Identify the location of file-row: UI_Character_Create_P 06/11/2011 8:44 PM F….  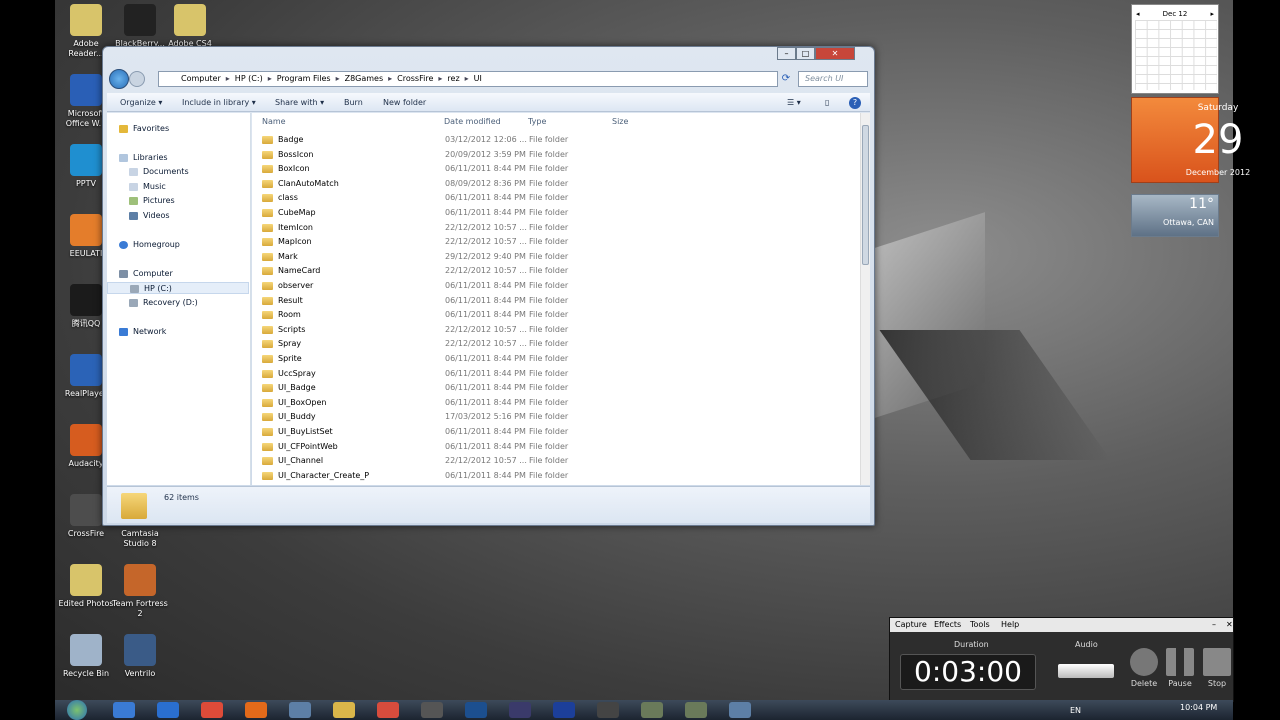
(557, 476).